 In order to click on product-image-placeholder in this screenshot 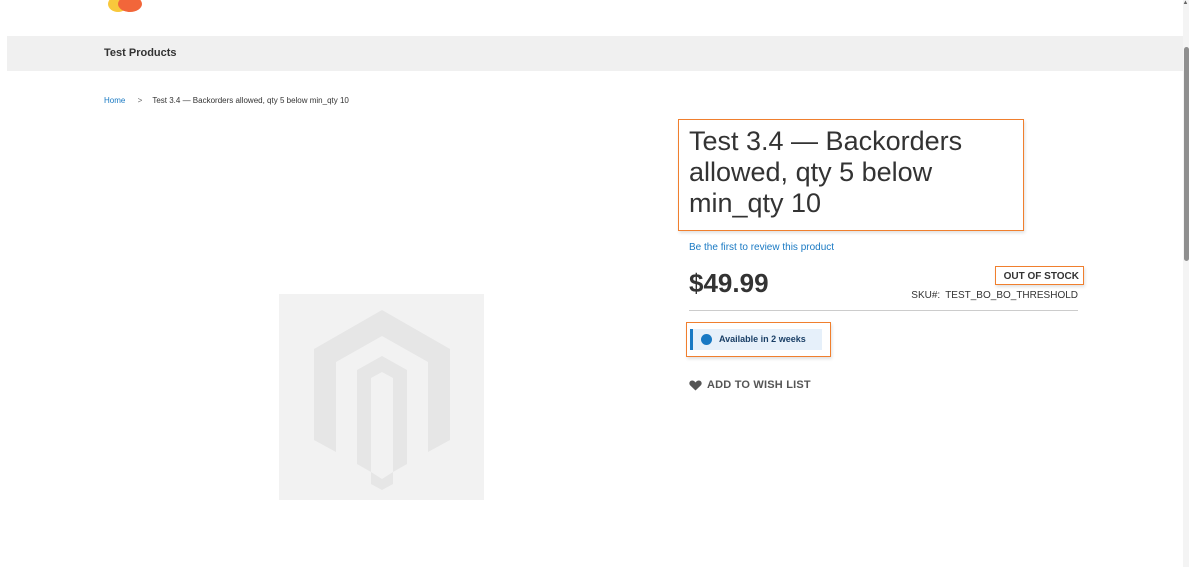, I will do `click(381, 397)`.